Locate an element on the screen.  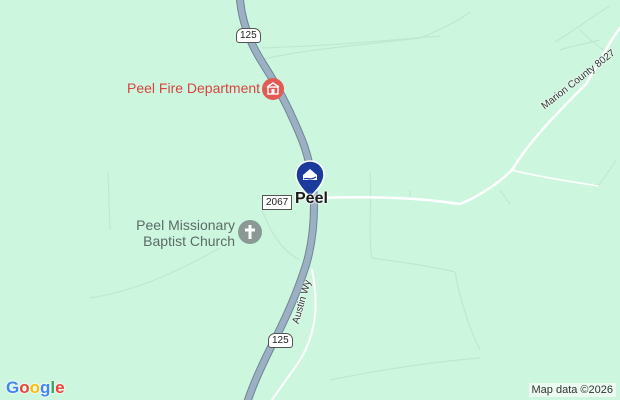
church-label-line1: Peel Missionary is located at coordinates (185, 225).